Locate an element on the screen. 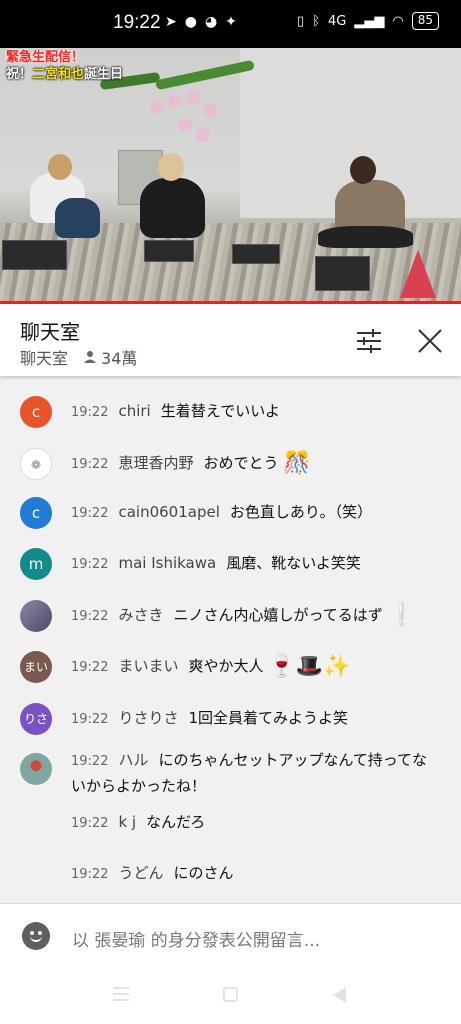 This screenshot has height=1024, width=461. message-text: なんだろ is located at coordinates (176, 822).